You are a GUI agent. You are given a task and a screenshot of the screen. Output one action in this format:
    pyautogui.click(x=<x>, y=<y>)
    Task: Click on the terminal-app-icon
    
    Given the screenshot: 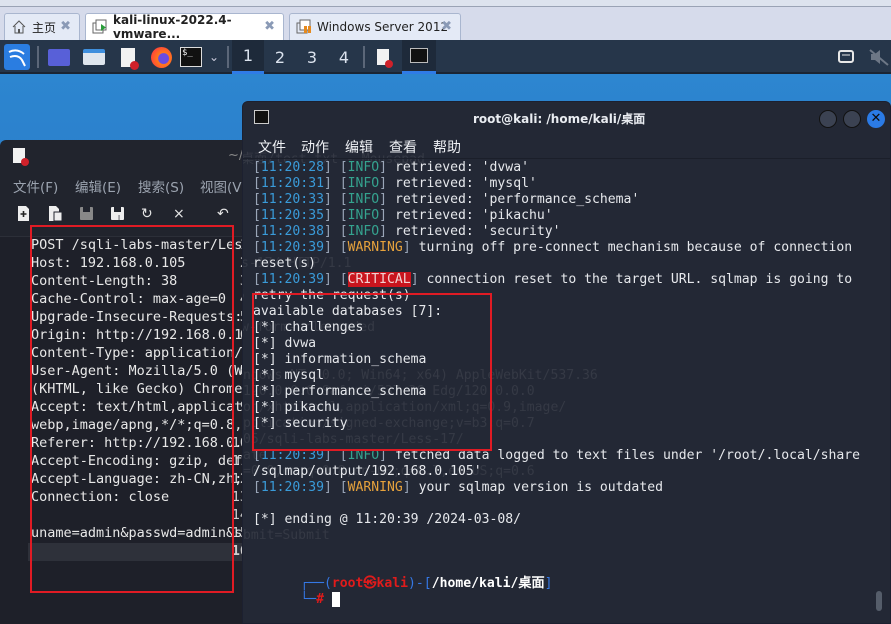 What is the action you would take?
    pyautogui.click(x=261, y=117)
    